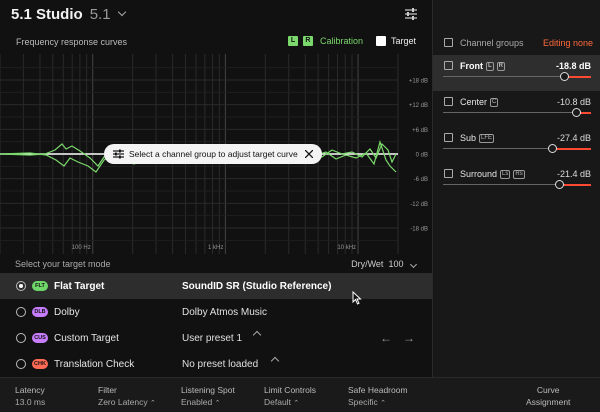 Image resolution: width=600 pixels, height=412 pixels. I want to click on channel-row-surround: Surround Ls Rs -21.4 dB, so click(516, 181).